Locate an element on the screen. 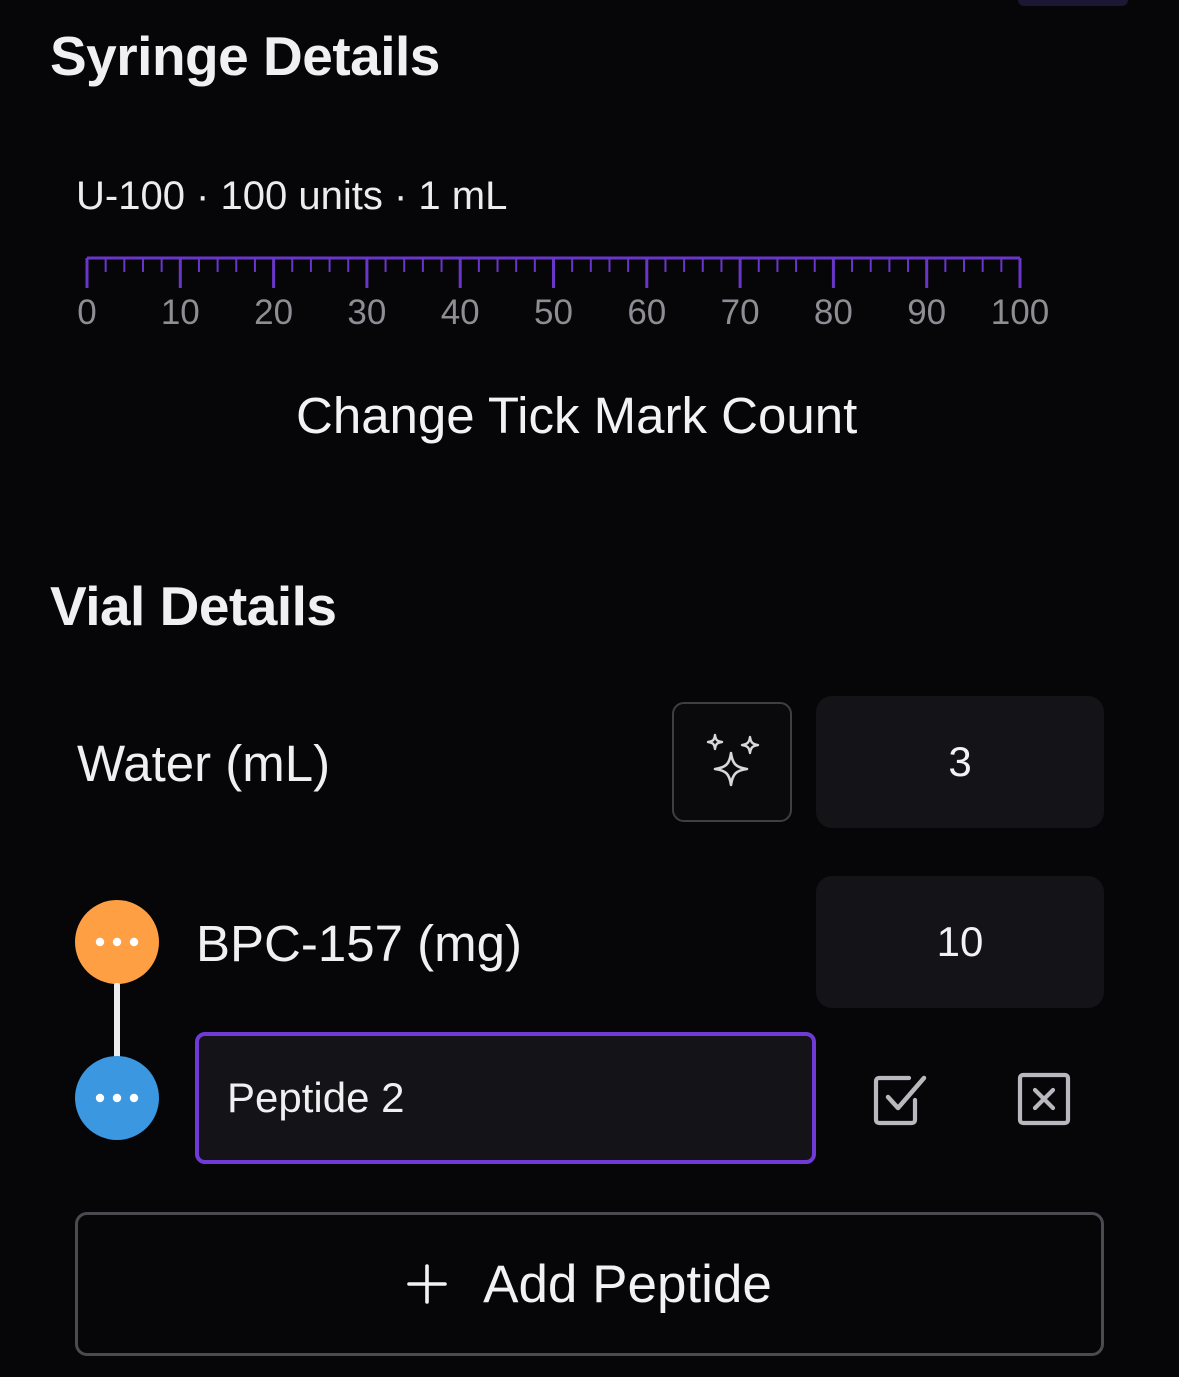 The height and width of the screenshot is (1377, 1179). ruler-tick-label: 90 is located at coordinates (926, 312).